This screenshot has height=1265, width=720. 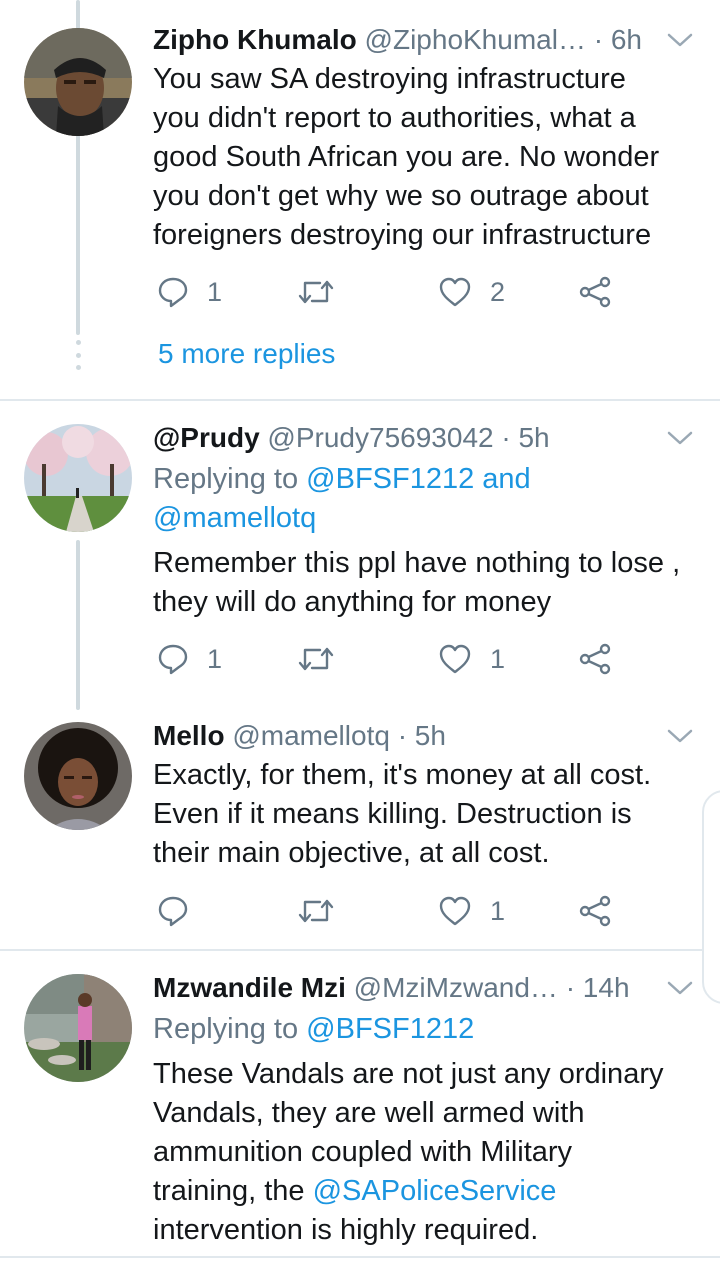 I want to click on text-line: training, the @SAPoliceService, so click(x=423, y=1191).